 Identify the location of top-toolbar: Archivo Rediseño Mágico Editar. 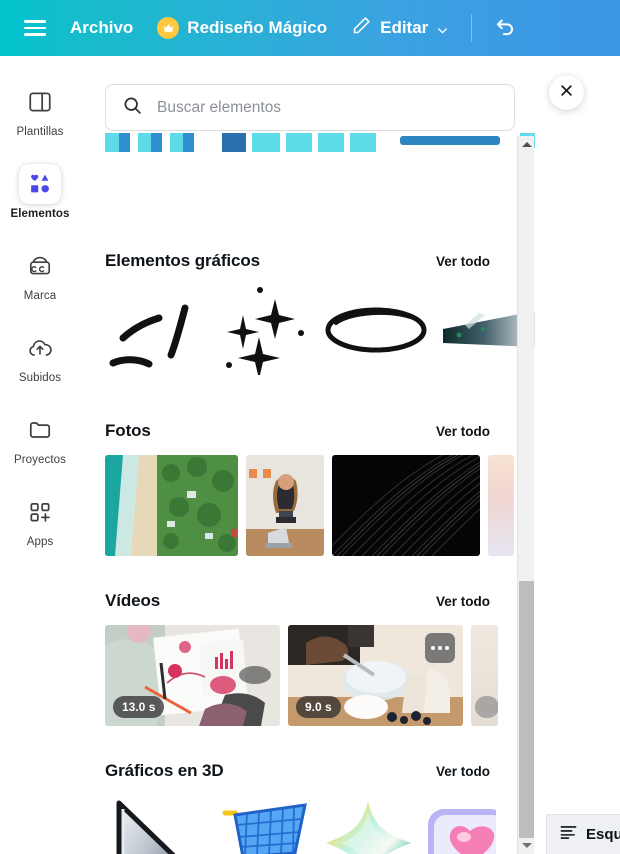
(310, 28).